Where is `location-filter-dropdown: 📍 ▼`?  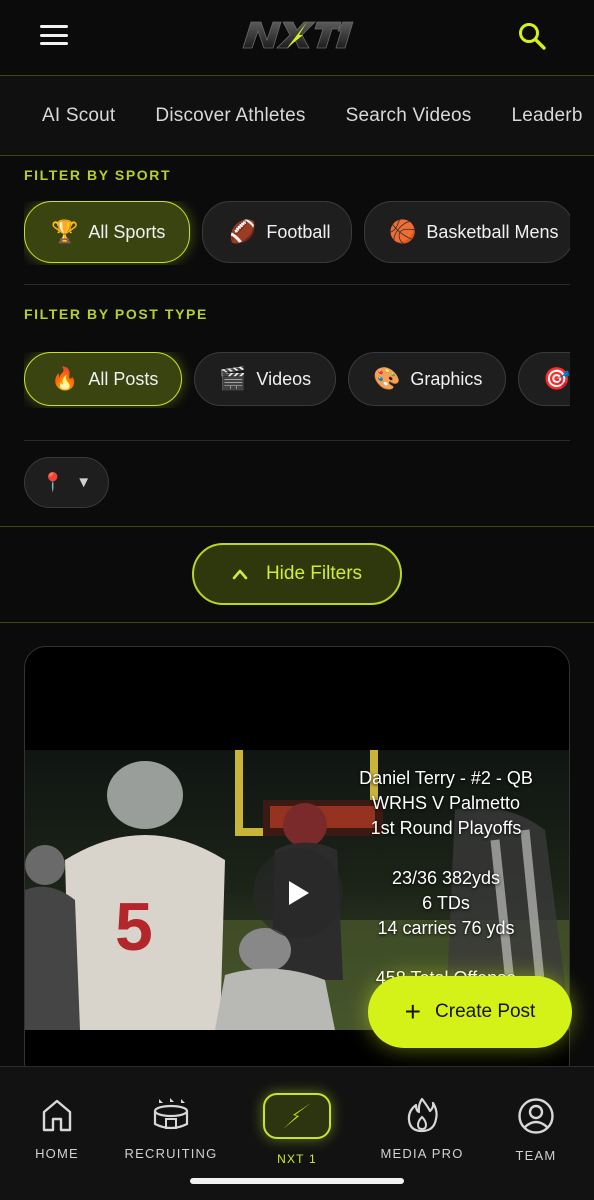 location-filter-dropdown: 📍 ▼ is located at coordinates (66, 482).